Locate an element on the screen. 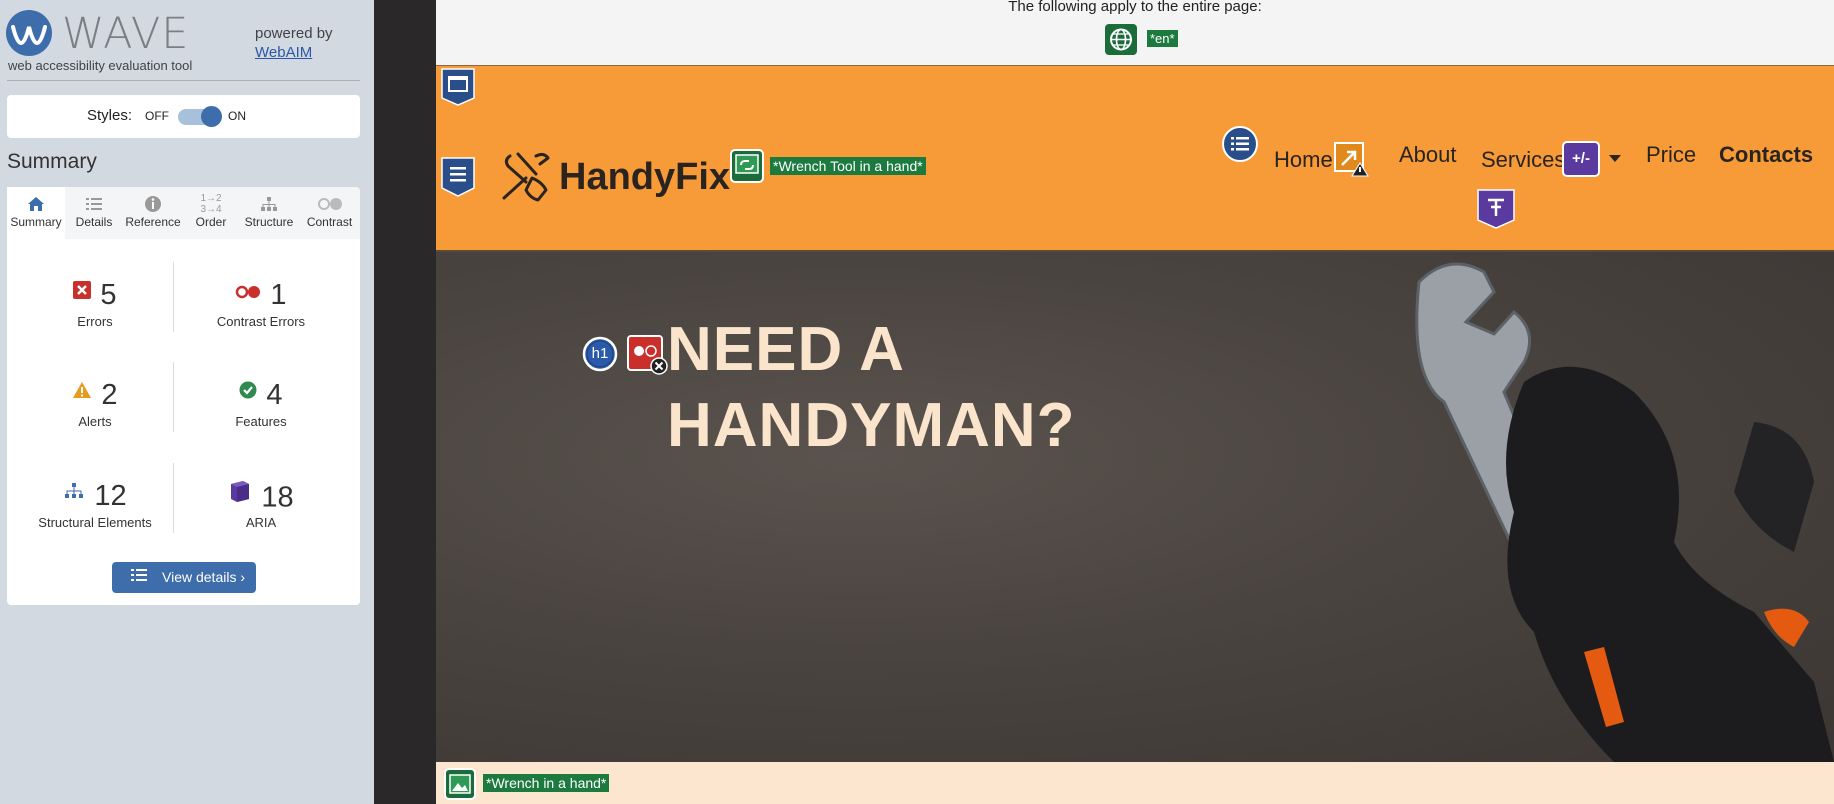  language-label: *en* is located at coordinates (1162, 38).